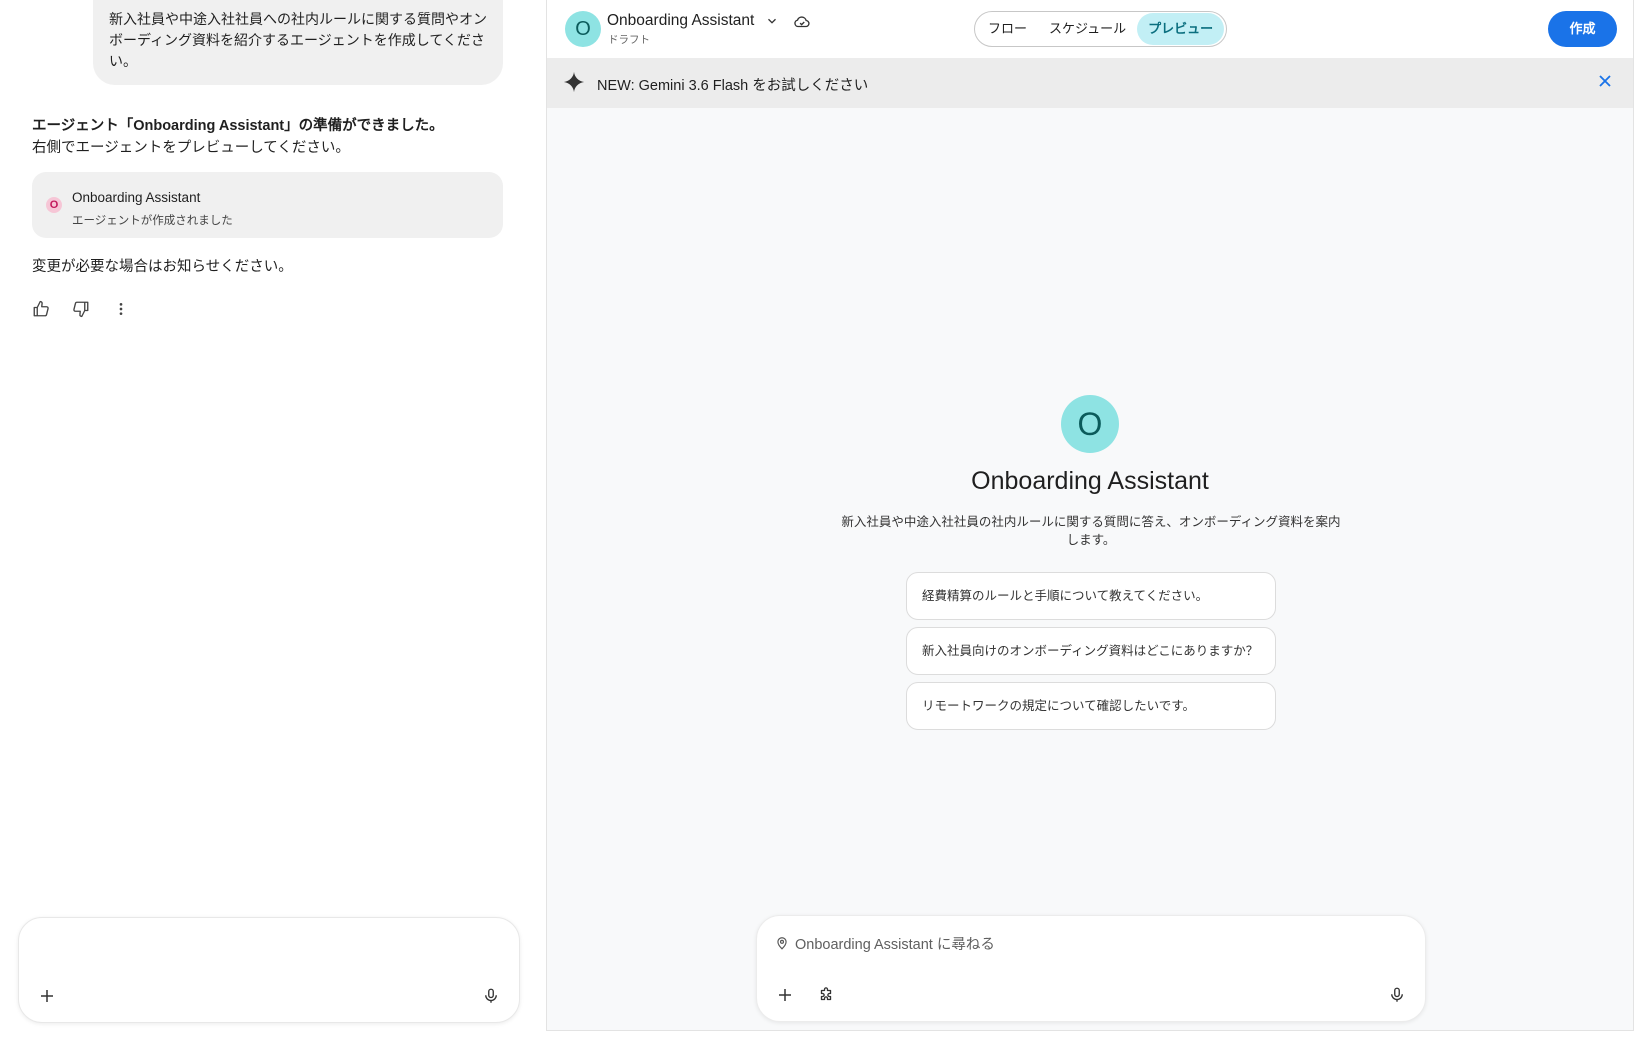  What do you see at coordinates (1091, 706) in the screenshot?
I see `suggestion-chip: リモートワークの規定について確認したいです。` at bounding box center [1091, 706].